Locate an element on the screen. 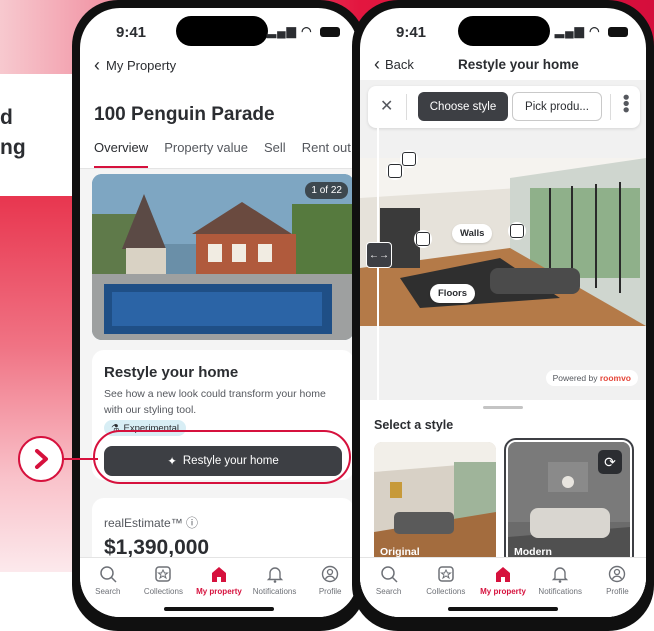  sheet-drag-handle is located at coordinates (503, 407).